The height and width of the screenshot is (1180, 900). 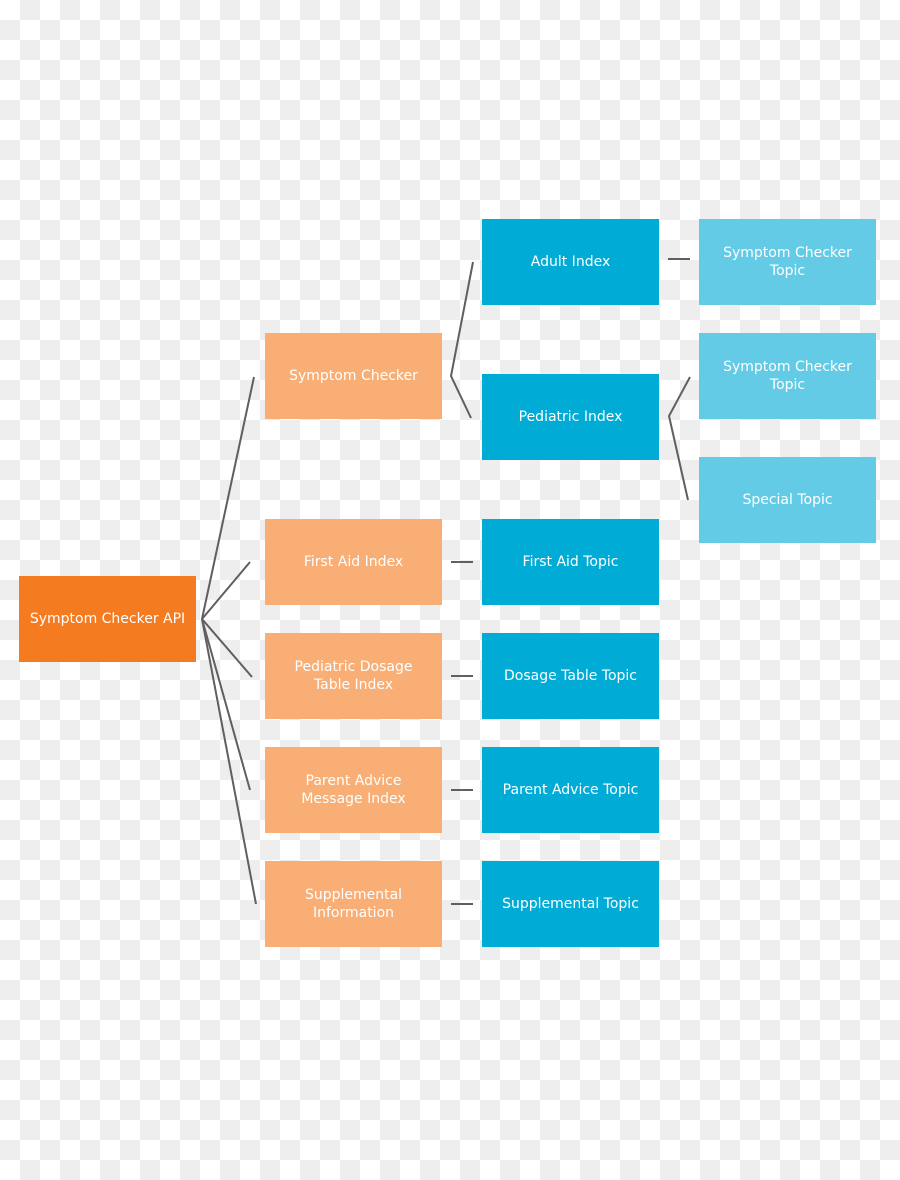 What do you see at coordinates (679, 438) in the screenshot?
I see `connector-pediatric-topics` at bounding box center [679, 438].